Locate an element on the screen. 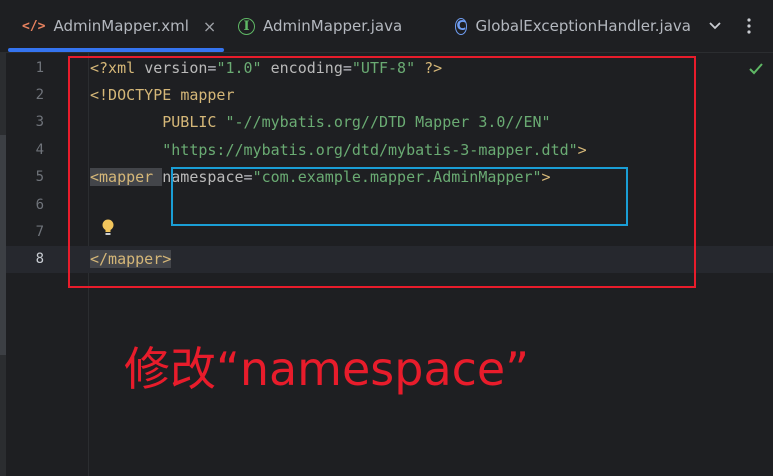 This screenshot has width=773, height=476. line-number: 6 is located at coordinates (39, 205).